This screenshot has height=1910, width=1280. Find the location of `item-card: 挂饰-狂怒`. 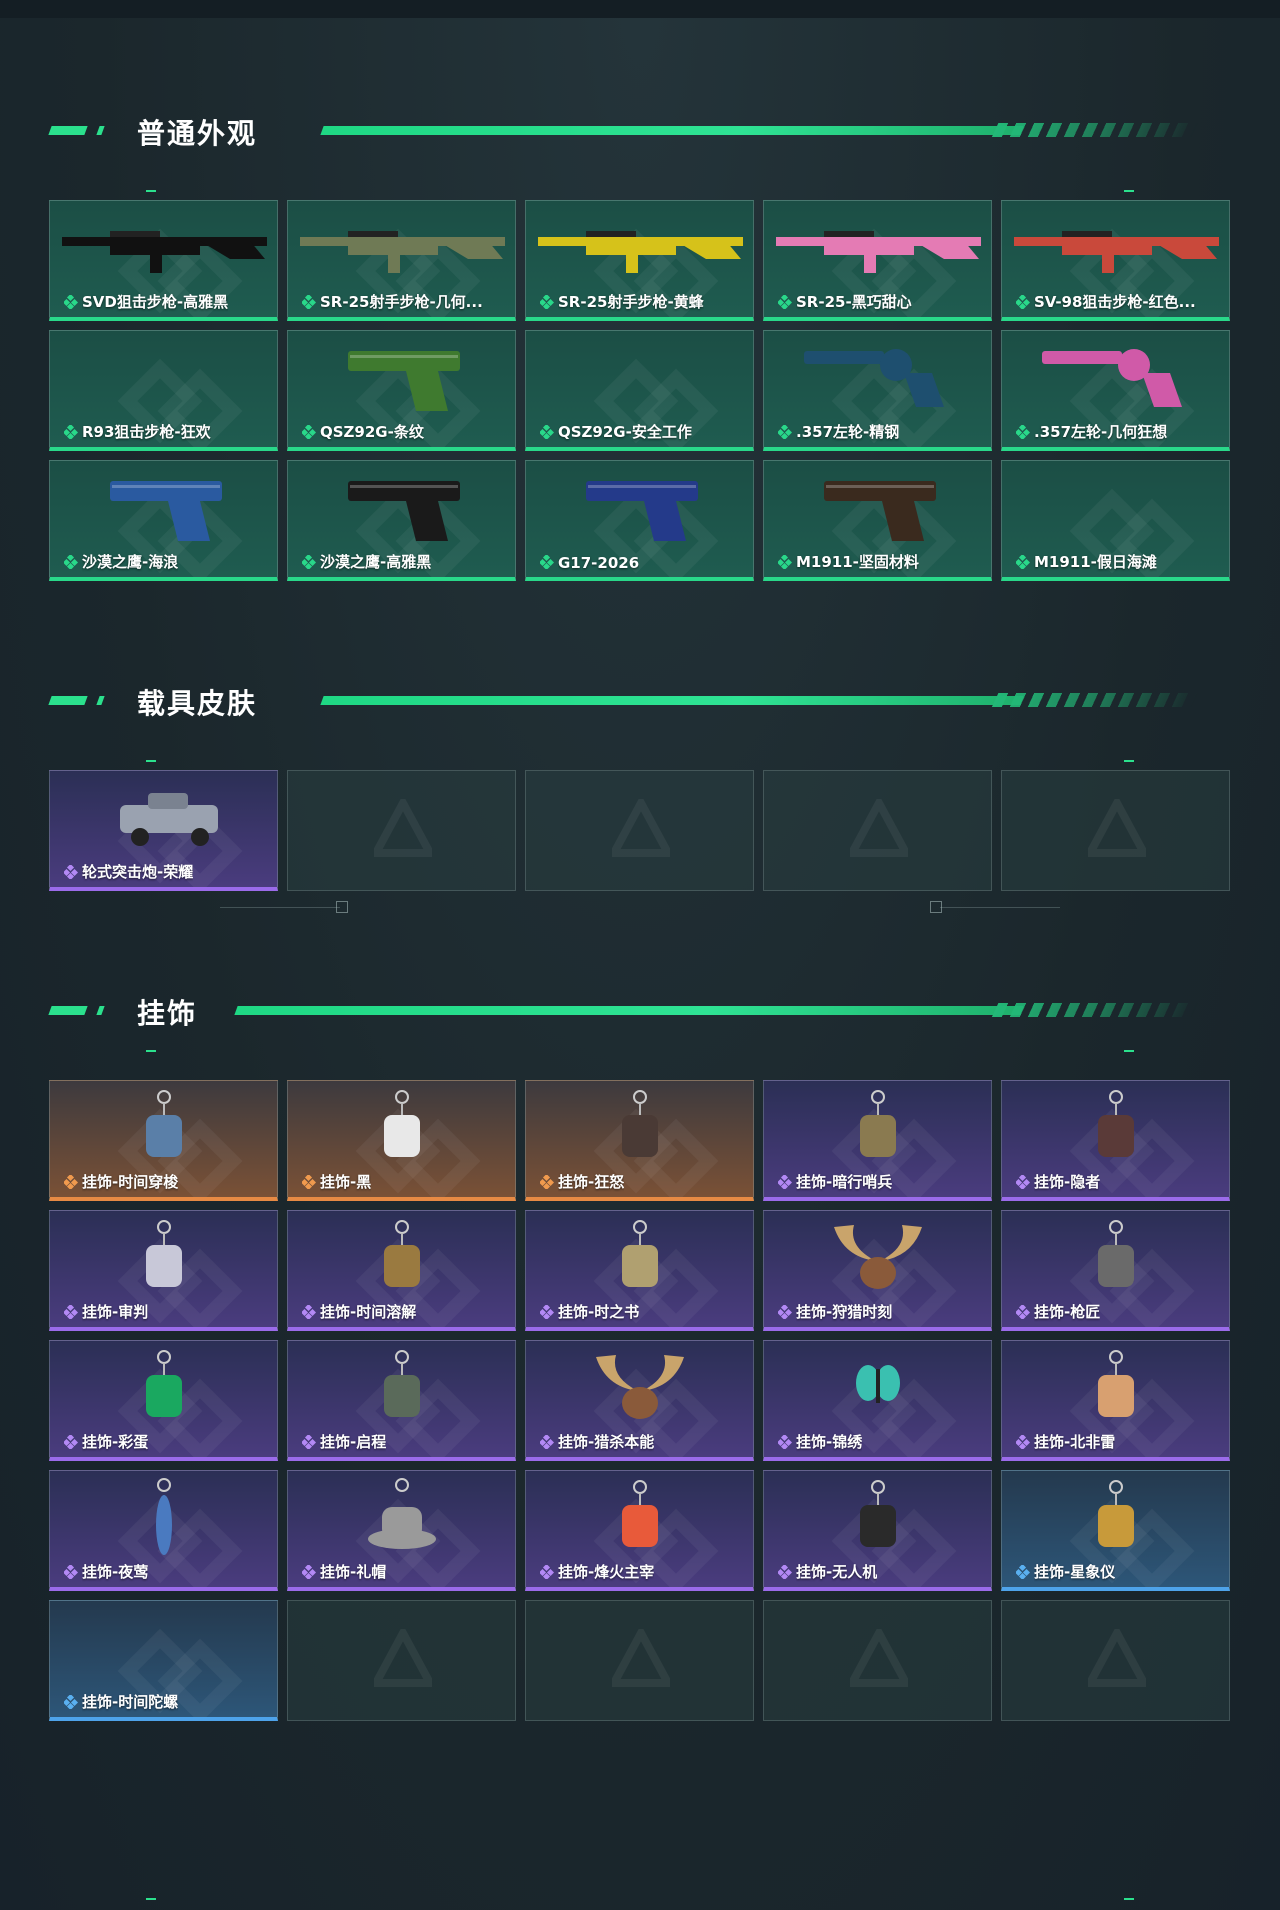

item-card: 挂饰-狂怒 is located at coordinates (639, 1140).